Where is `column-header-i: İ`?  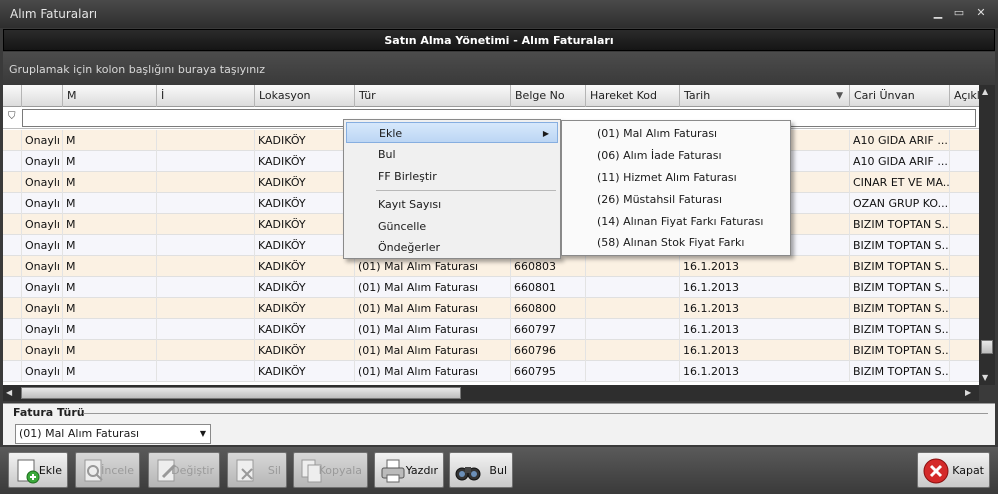
column-header-i: İ is located at coordinates (206, 96).